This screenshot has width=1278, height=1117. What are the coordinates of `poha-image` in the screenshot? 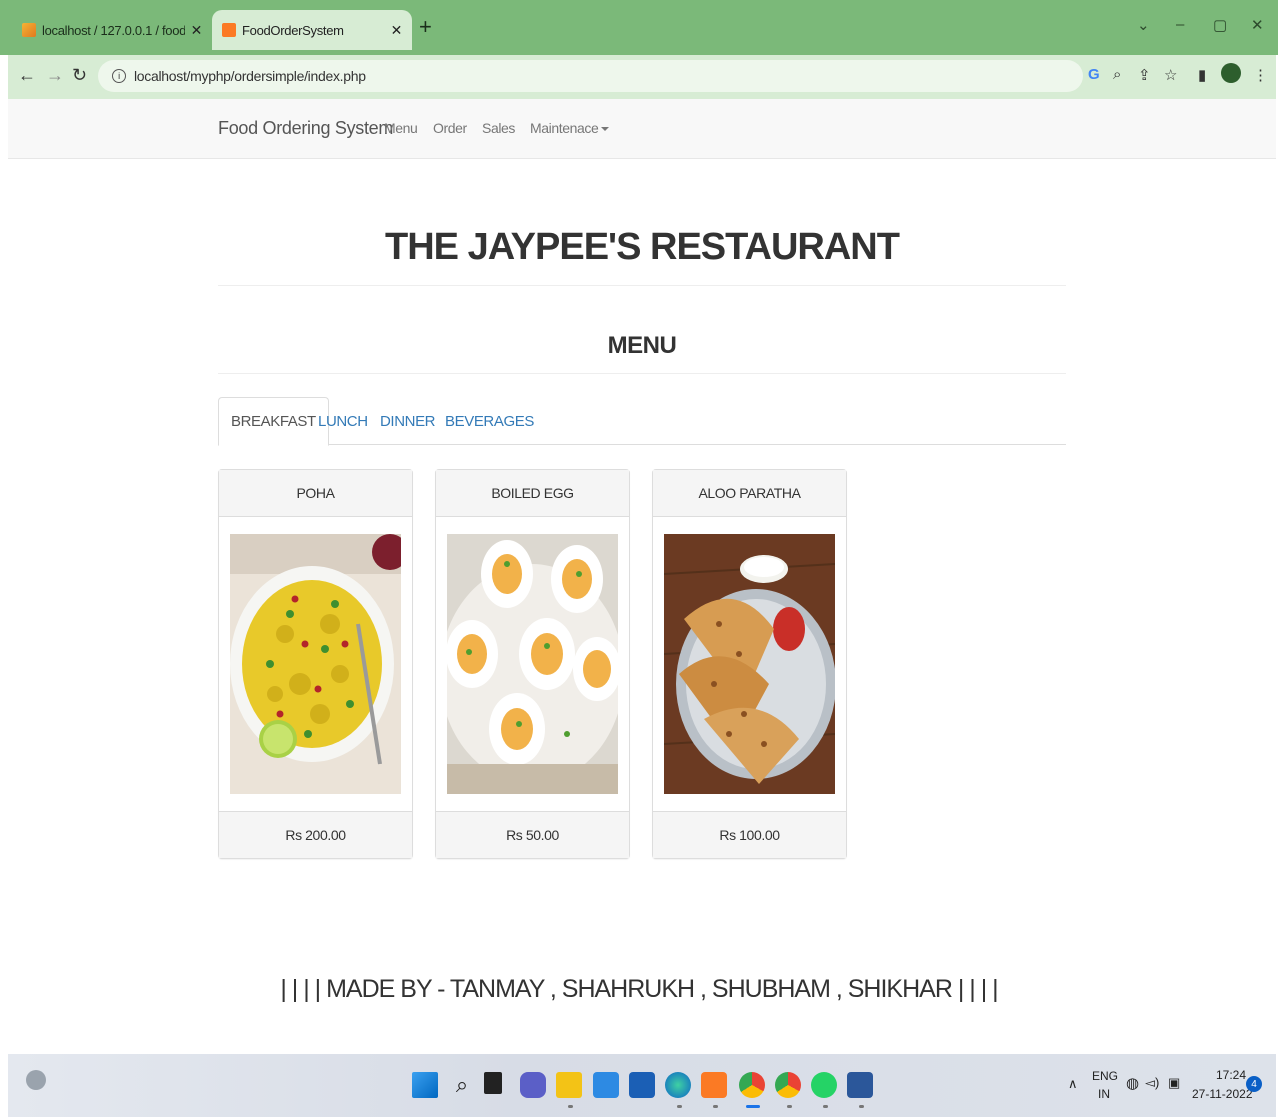 It's located at (315, 664).